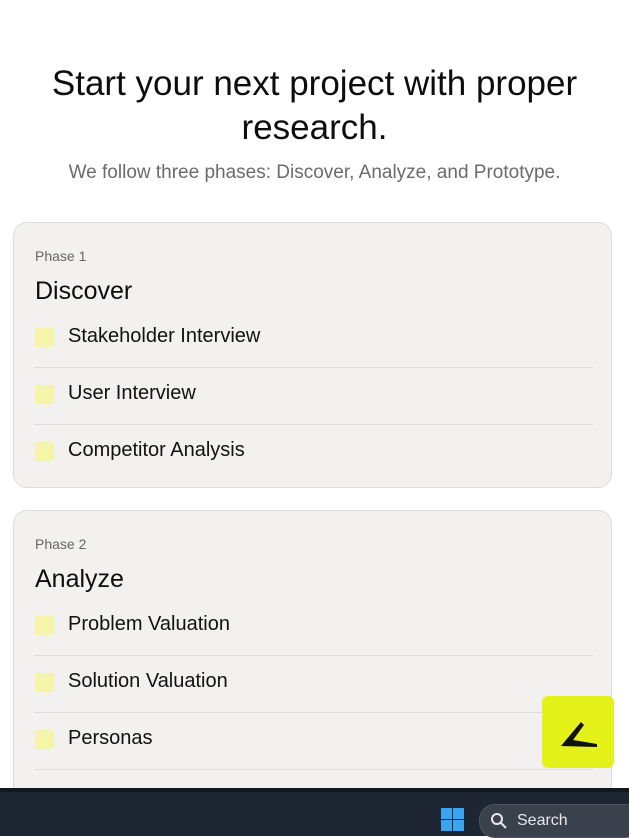 The image size is (629, 838). I want to click on list-item: Problem Valuation, so click(314, 627).